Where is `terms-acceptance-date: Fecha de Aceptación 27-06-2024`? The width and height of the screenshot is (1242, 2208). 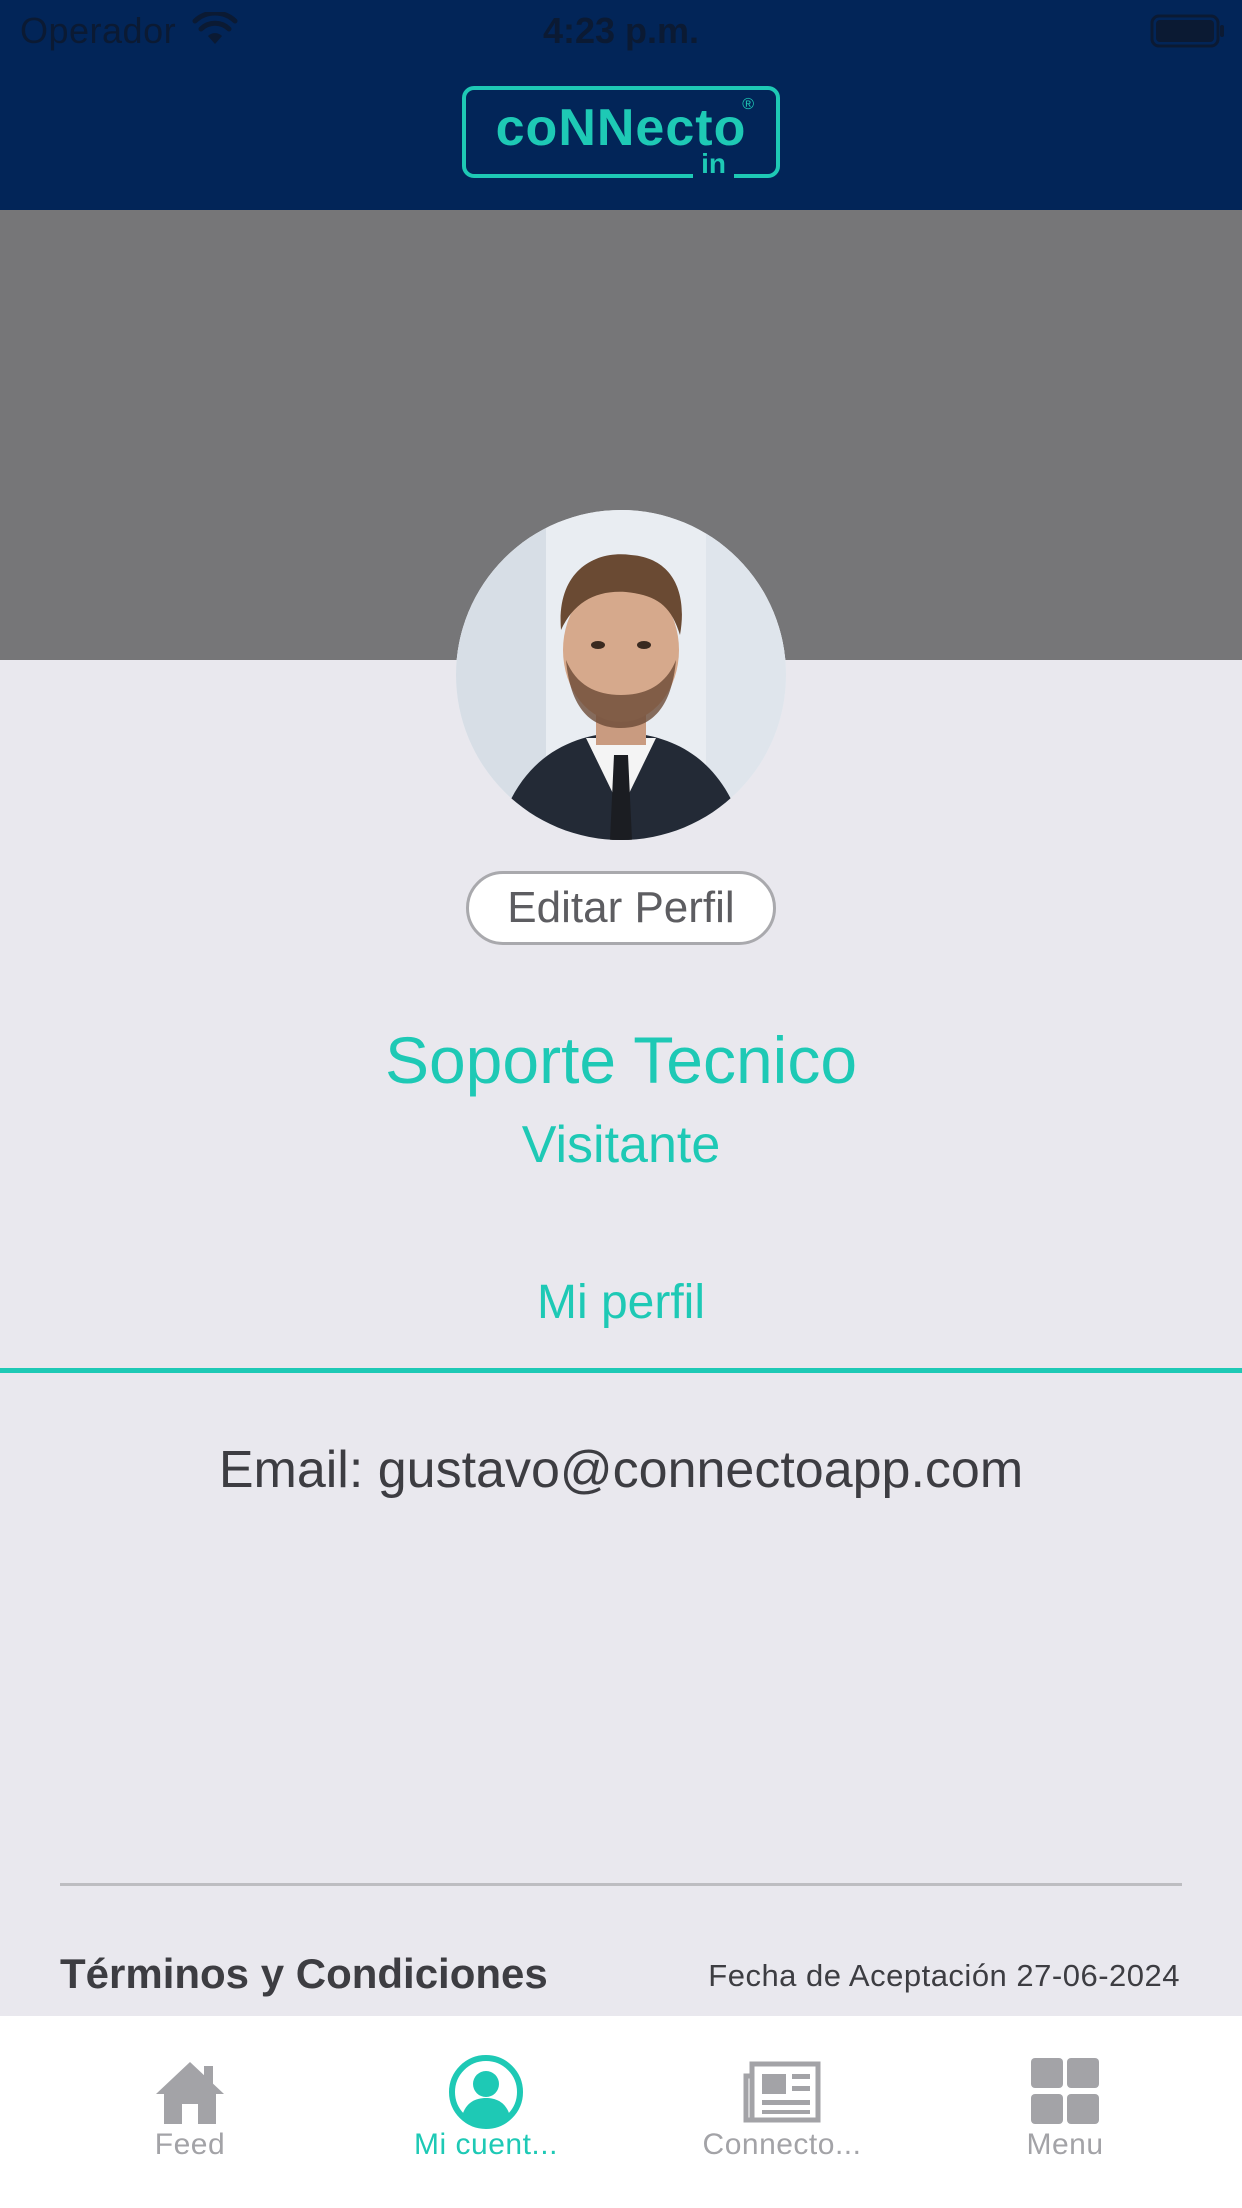
terms-acceptance-date: Fecha de Aceptación 27-06-2024 is located at coordinates (944, 1975).